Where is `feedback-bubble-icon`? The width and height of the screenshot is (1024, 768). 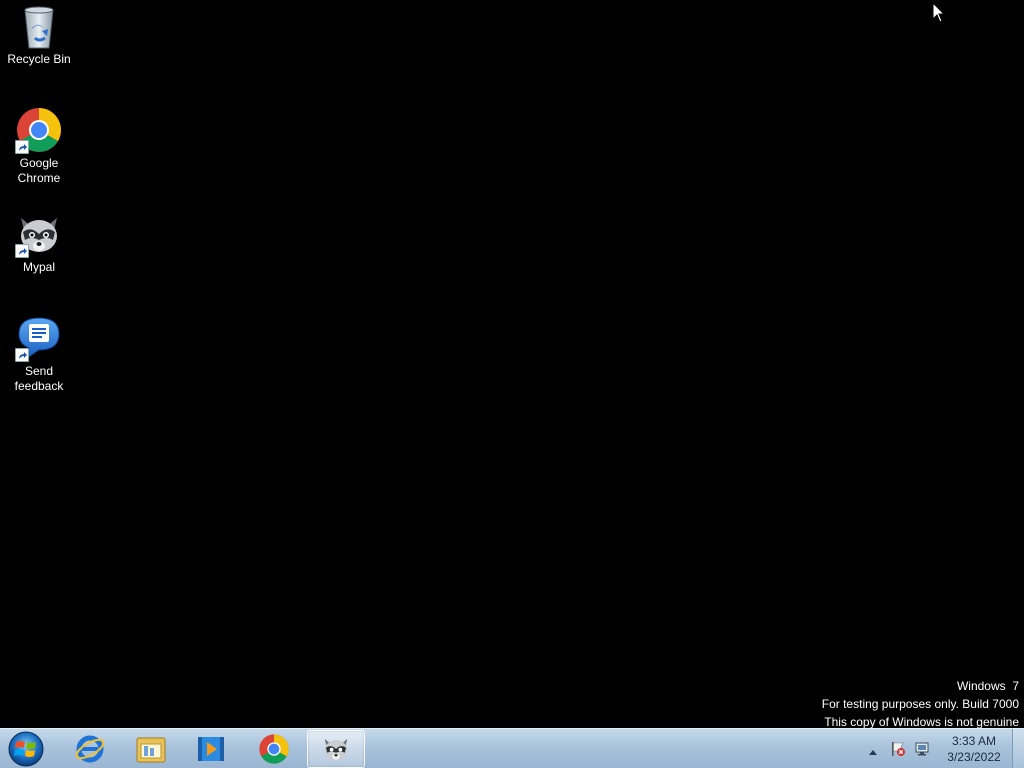 feedback-bubble-icon is located at coordinates (39, 338).